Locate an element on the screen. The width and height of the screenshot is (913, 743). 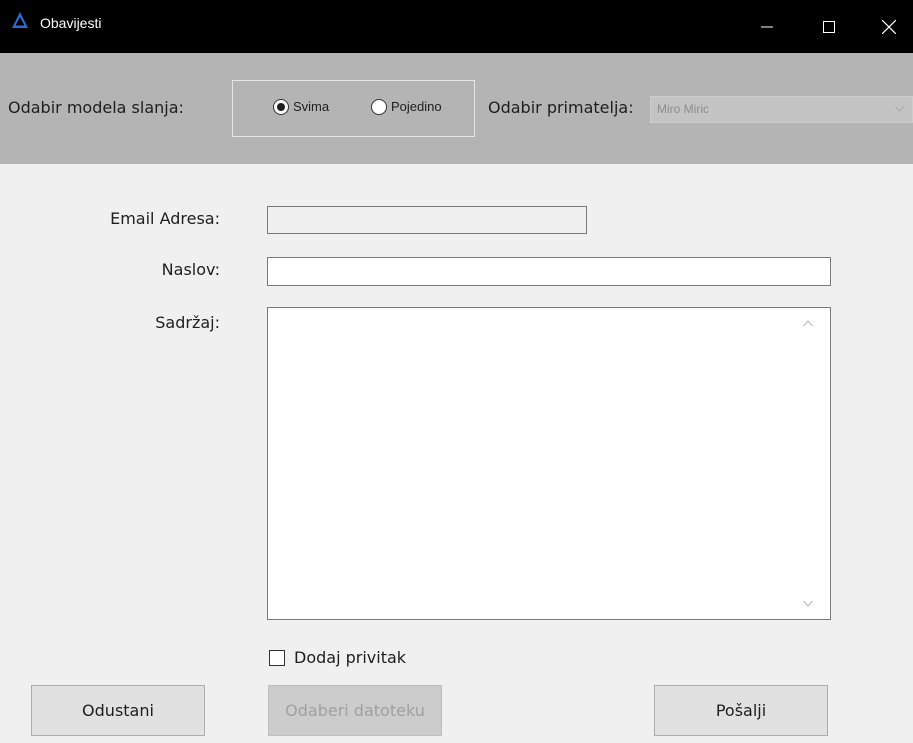
subject-input is located at coordinates (549, 271).